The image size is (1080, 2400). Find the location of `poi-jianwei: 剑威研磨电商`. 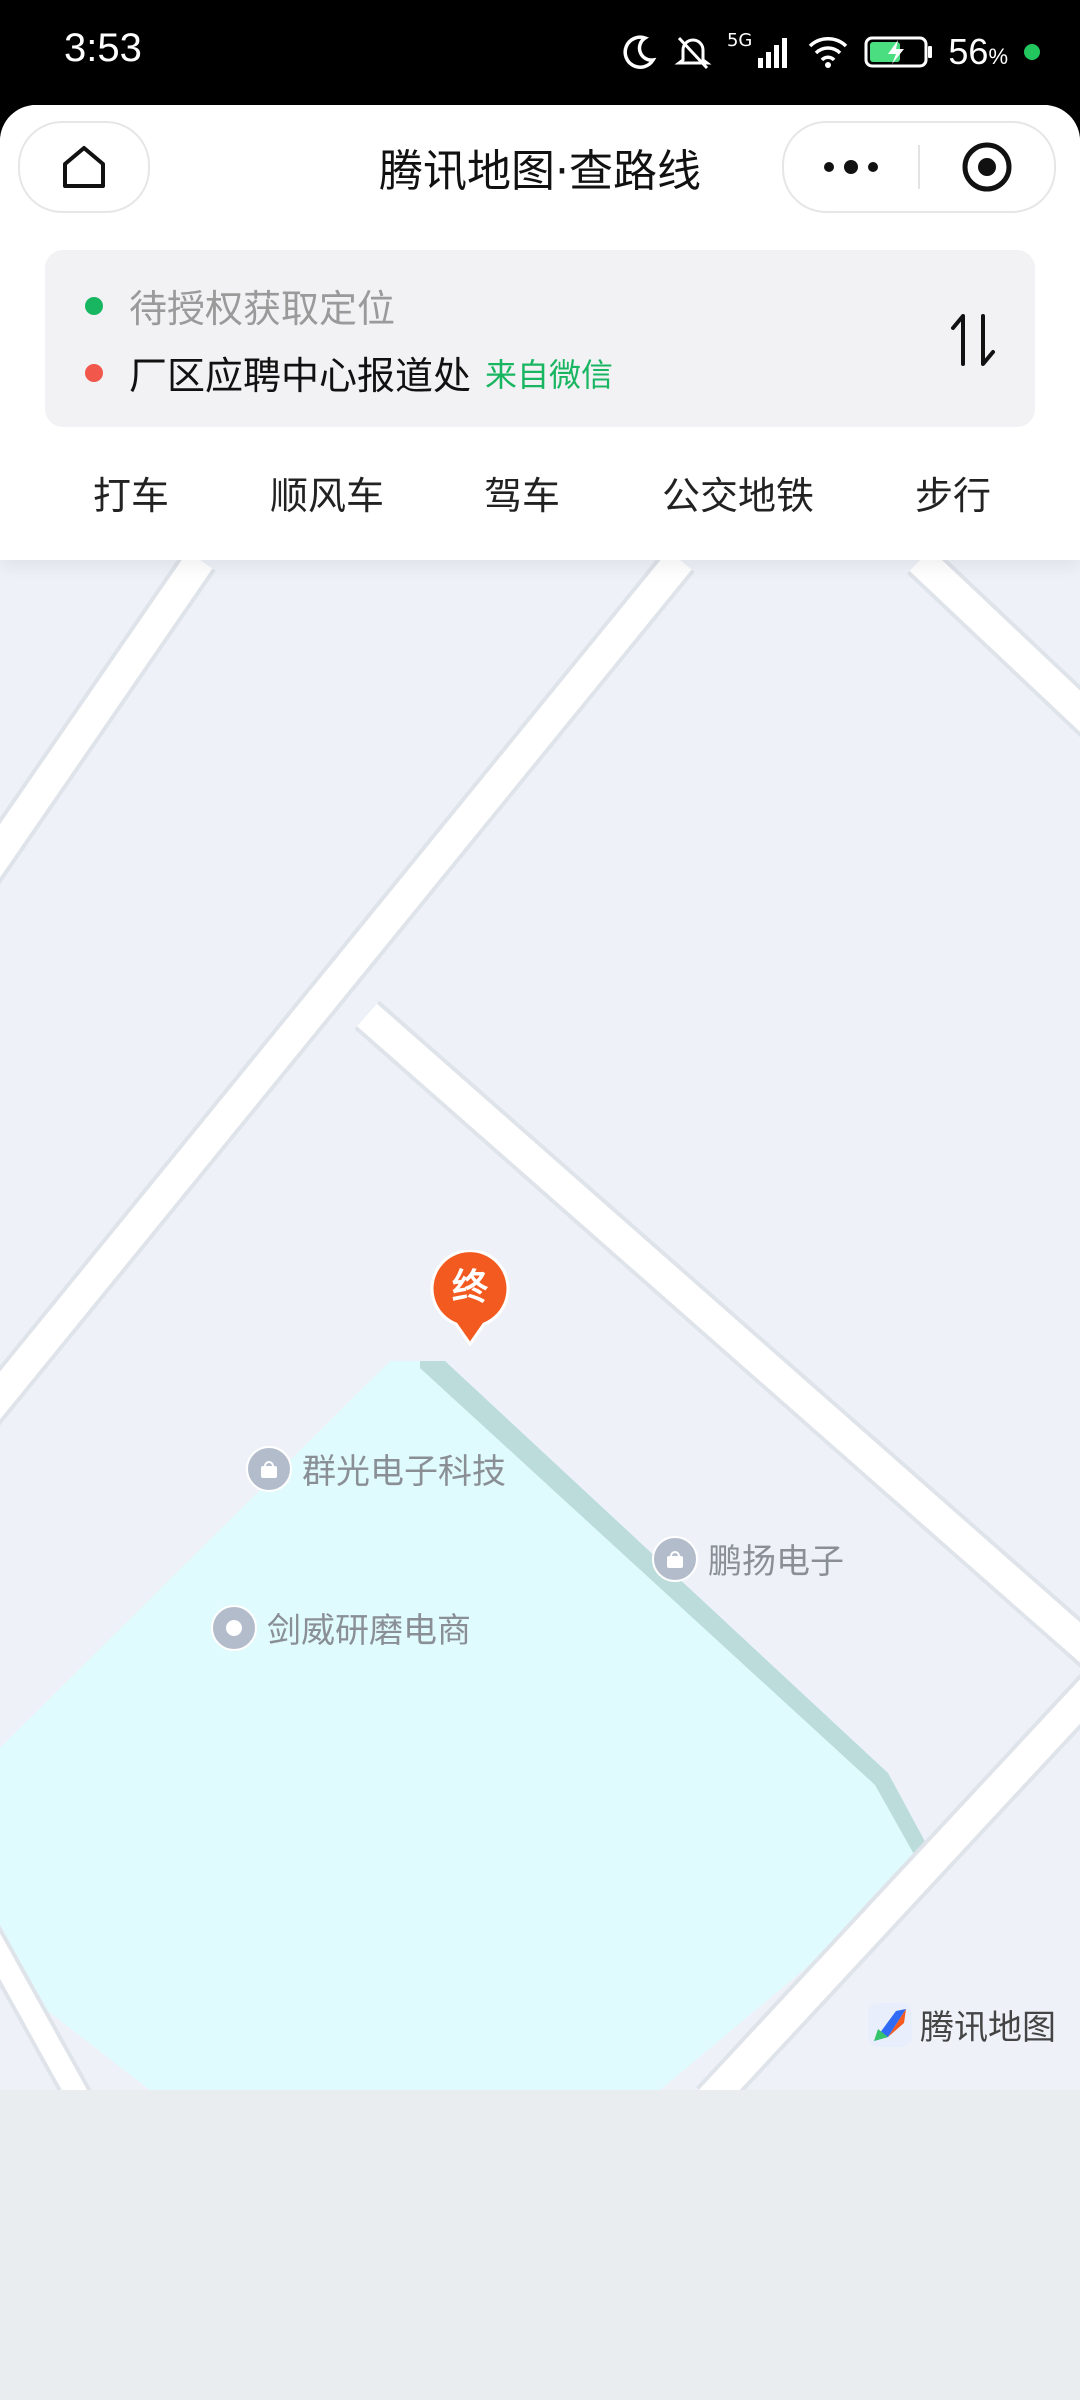

poi-jianwei: 剑威研磨电商 is located at coordinates (341, 1627).